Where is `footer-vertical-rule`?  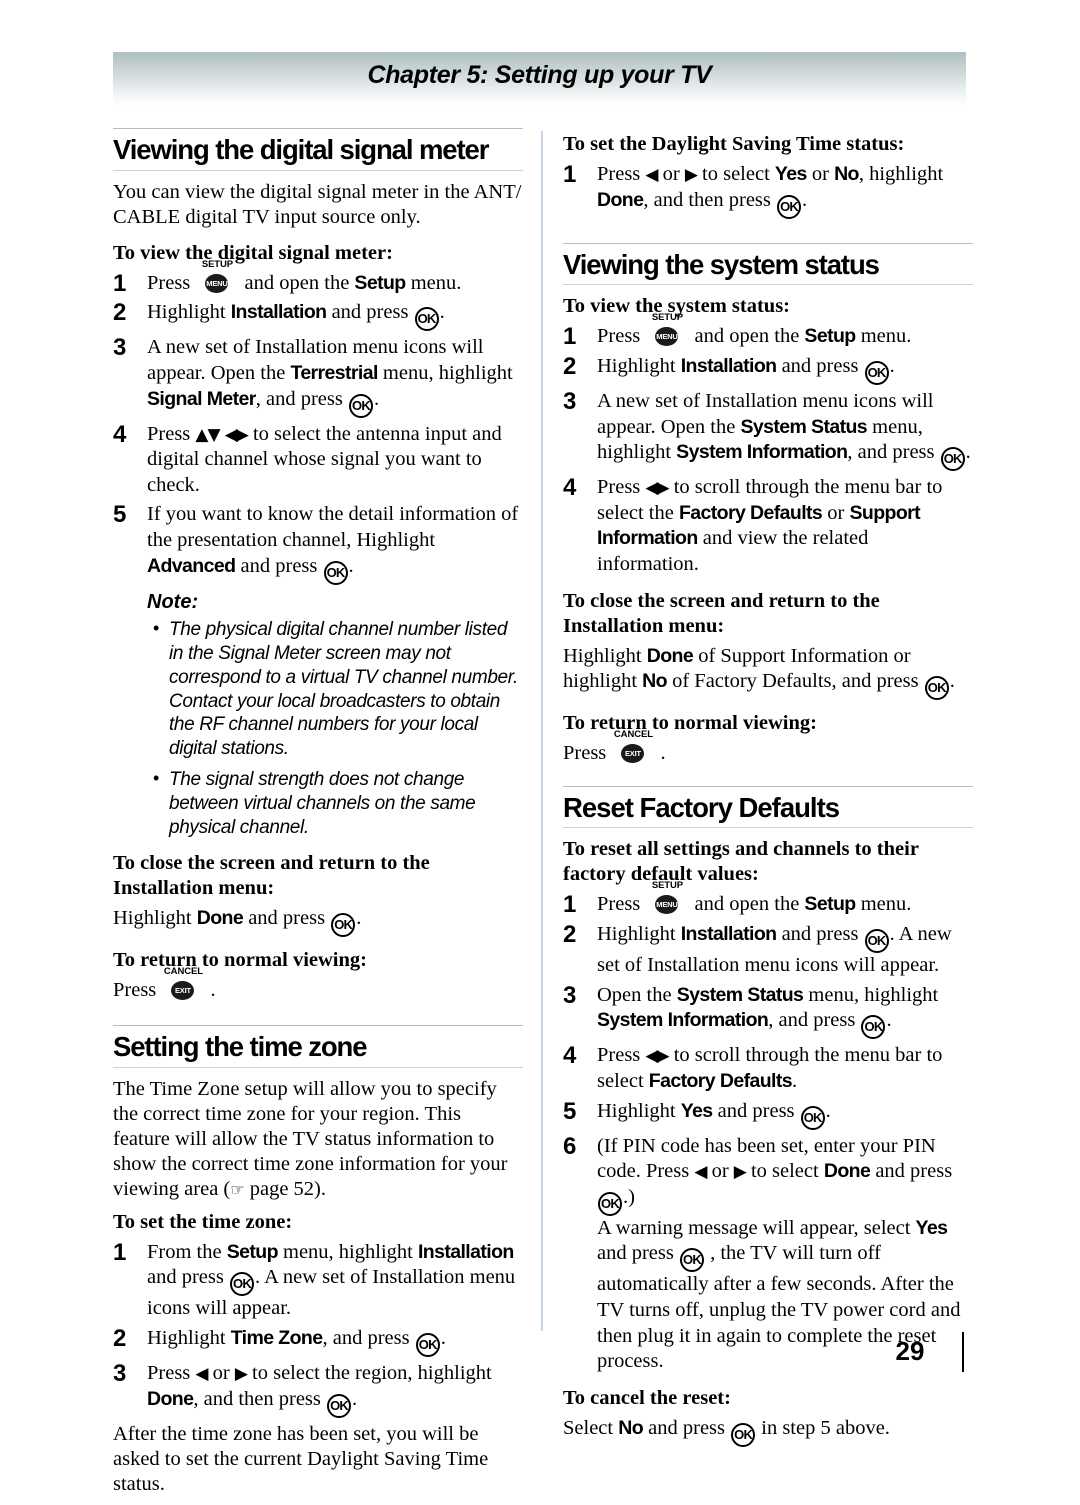 footer-vertical-rule is located at coordinates (963, 1352).